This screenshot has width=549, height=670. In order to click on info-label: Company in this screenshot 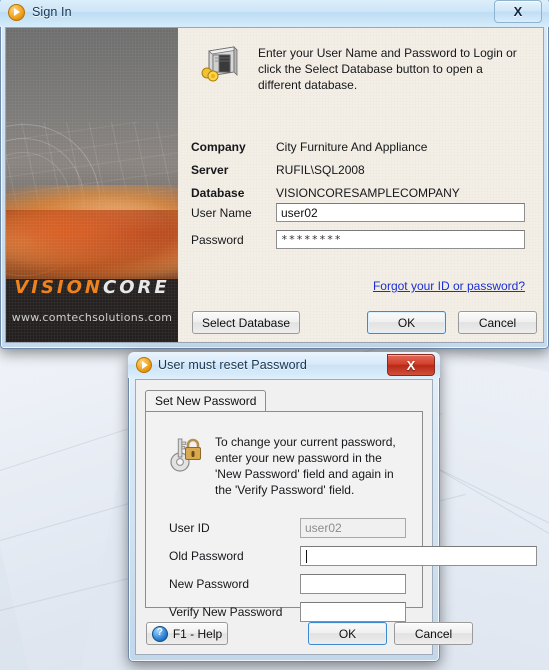, I will do `click(218, 147)`.